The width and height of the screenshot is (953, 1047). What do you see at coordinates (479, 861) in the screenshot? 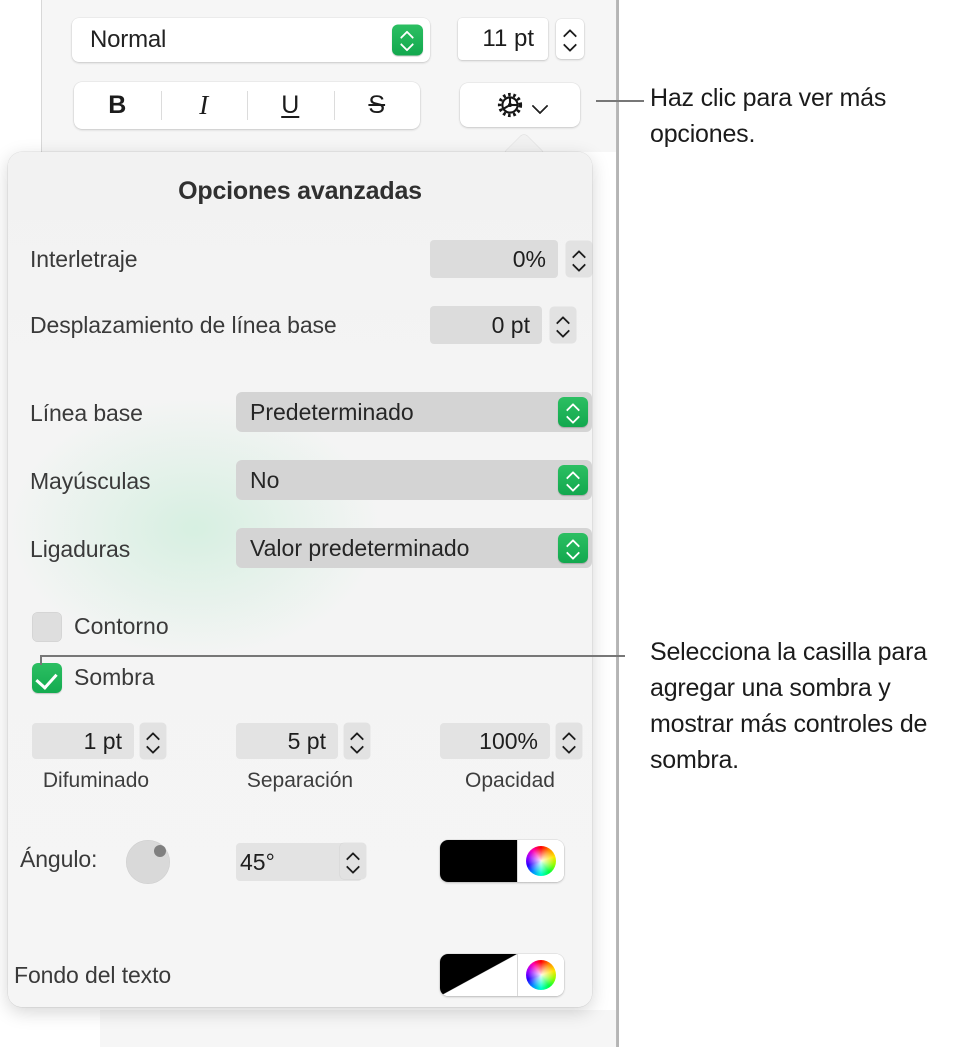
I see `shadow-color-swatch` at bounding box center [479, 861].